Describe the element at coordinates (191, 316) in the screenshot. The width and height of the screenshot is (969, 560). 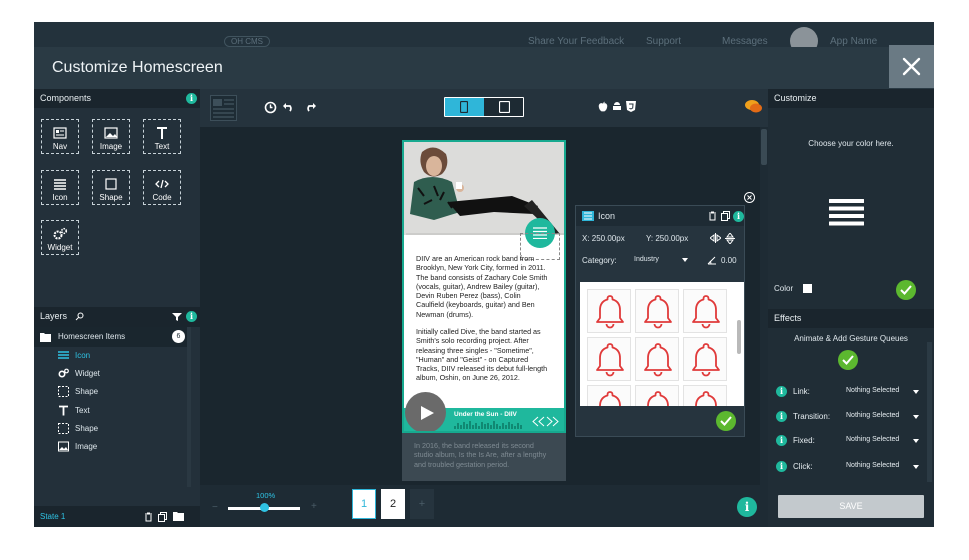
I see `layers-info-icon: i` at that location.